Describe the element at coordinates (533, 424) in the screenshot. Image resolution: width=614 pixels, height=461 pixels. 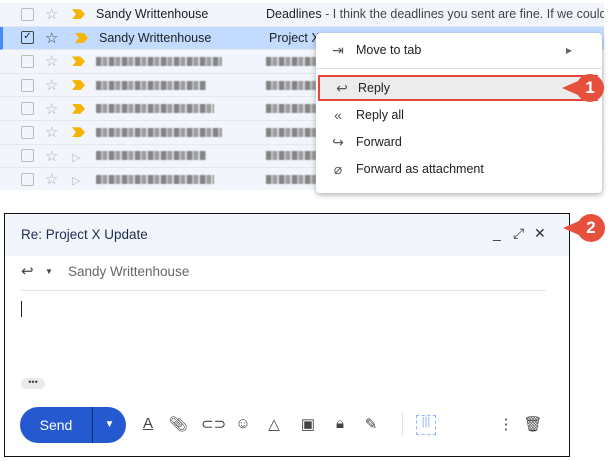
I see `discard-icon: 🗑︎` at that location.